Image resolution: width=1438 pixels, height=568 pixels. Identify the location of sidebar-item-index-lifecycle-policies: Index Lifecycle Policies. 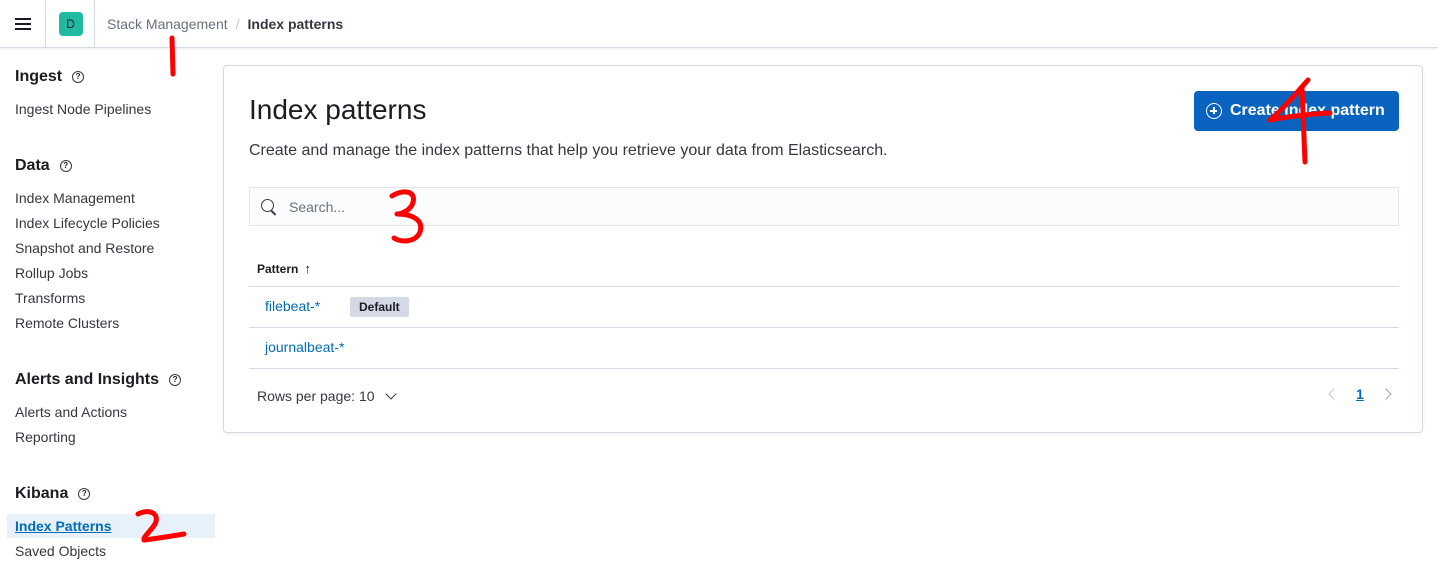
(87, 223).